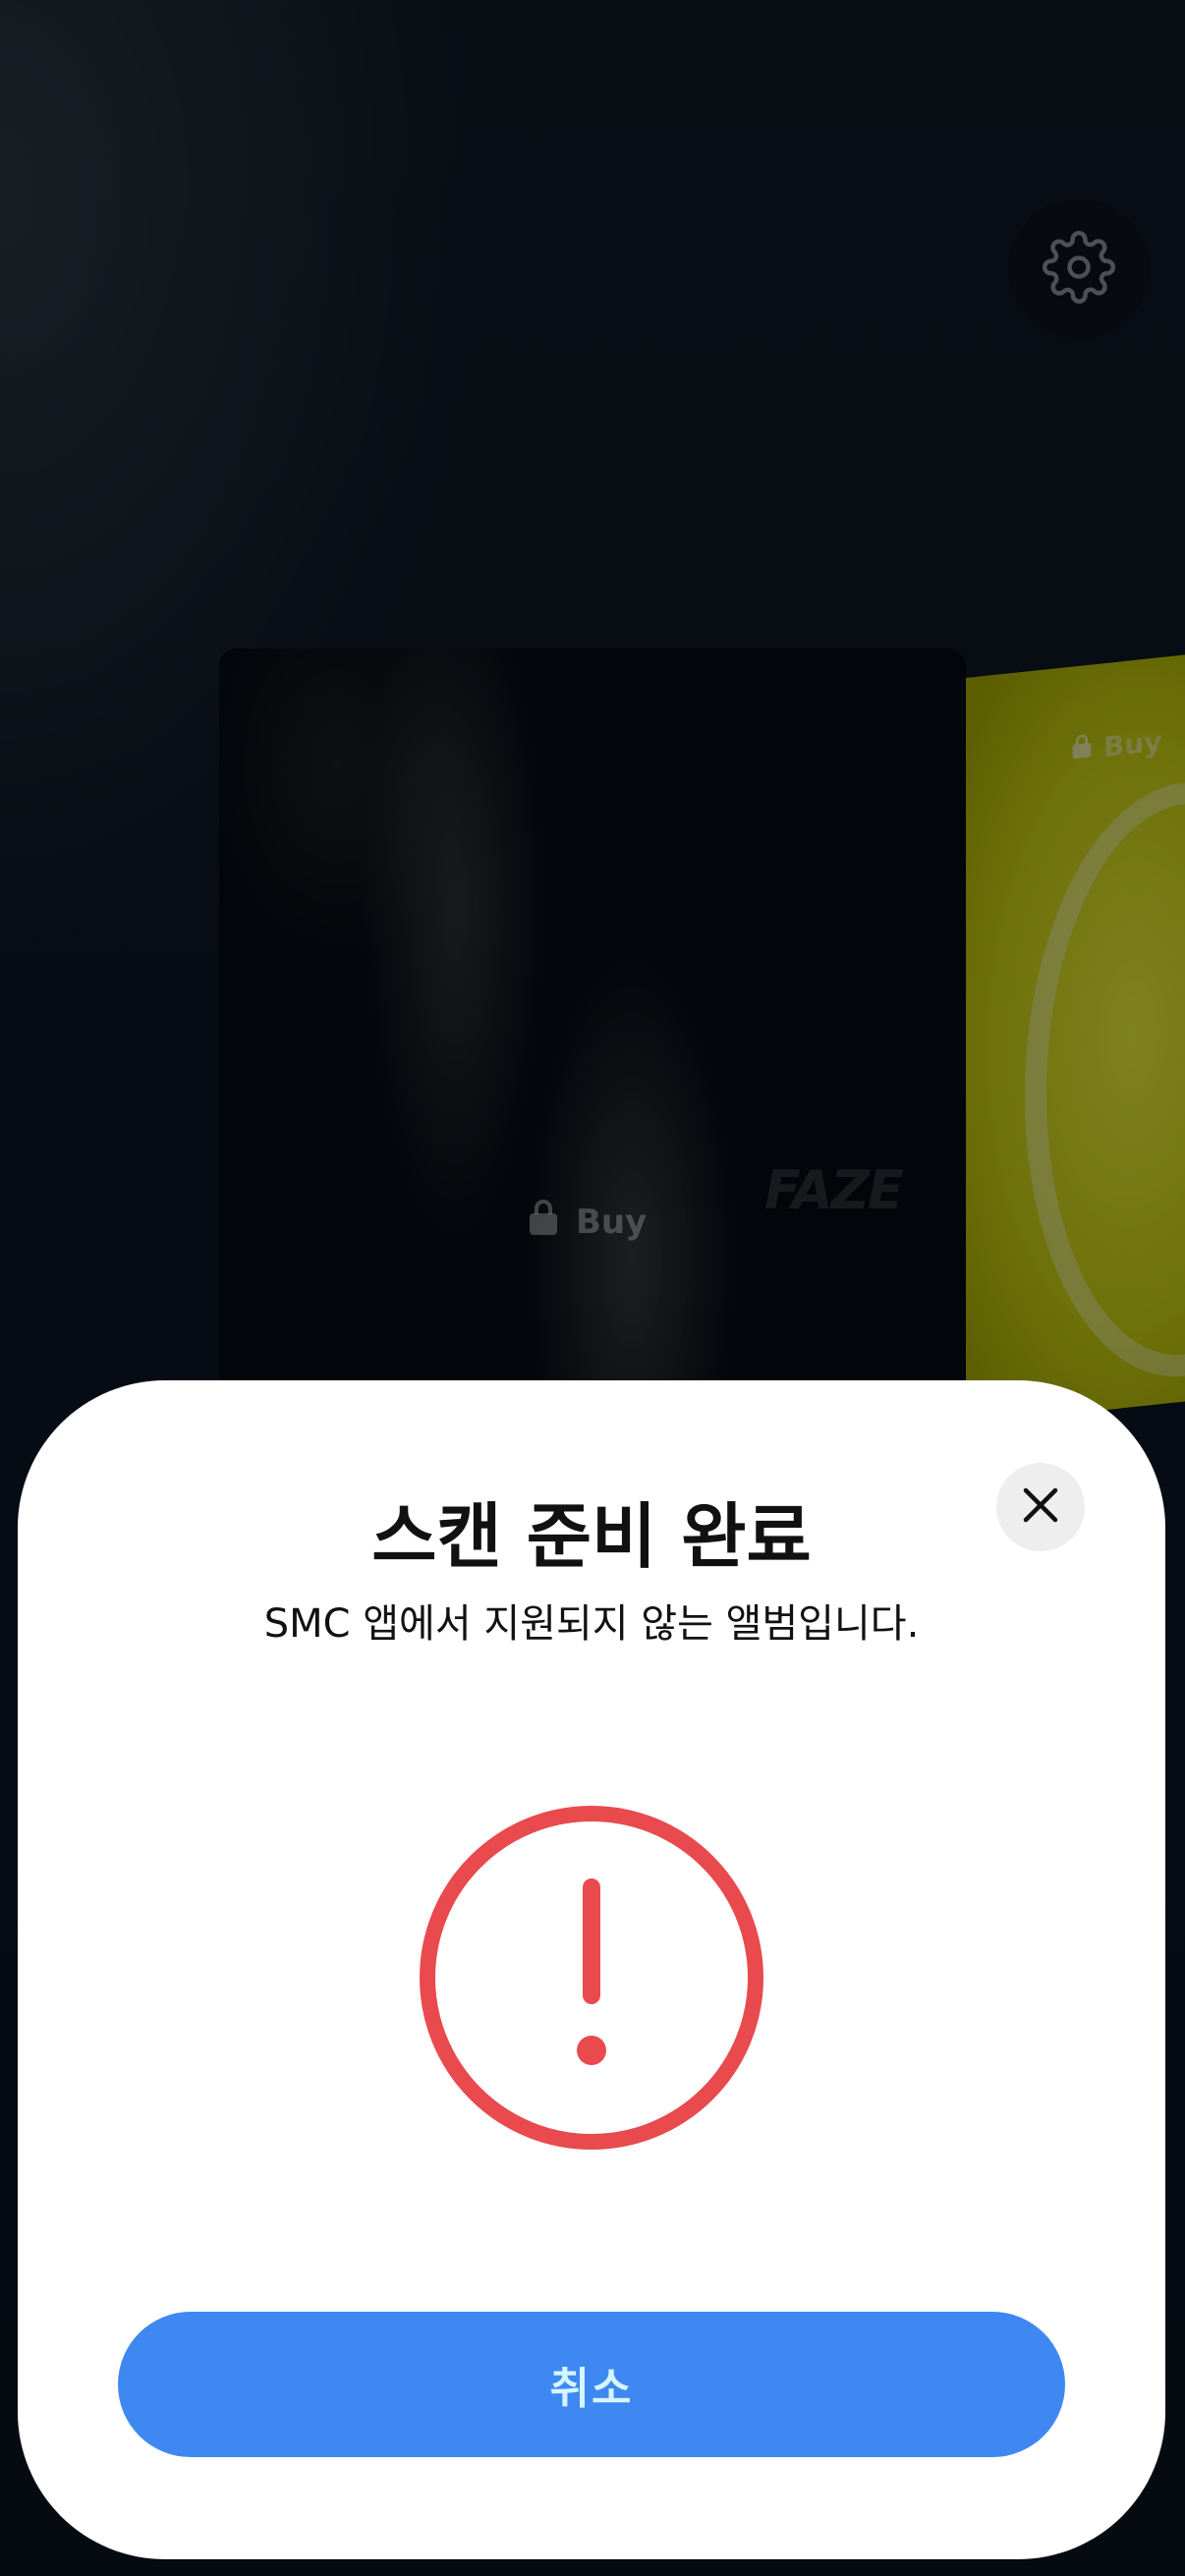  What do you see at coordinates (592, 1536) in the screenshot?
I see `sheet-title: 스캔 준비 완료` at bounding box center [592, 1536].